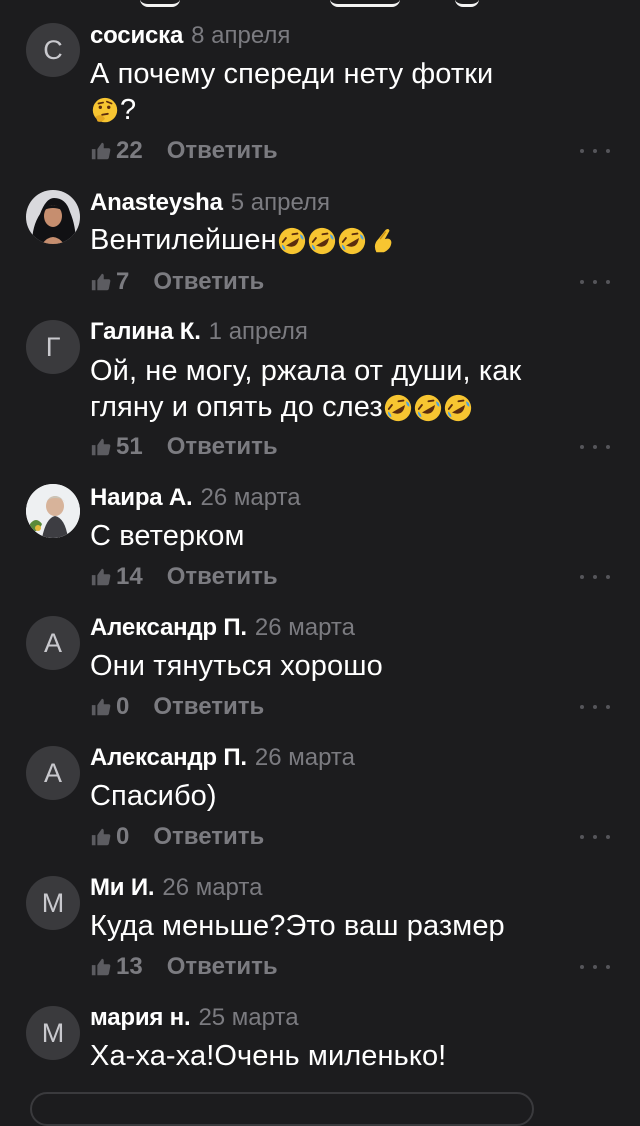 The width and height of the screenshot is (640, 1126). Describe the element at coordinates (236, 666) in the screenshot. I see `comment-text-line: Они тянуться хорошо` at that location.